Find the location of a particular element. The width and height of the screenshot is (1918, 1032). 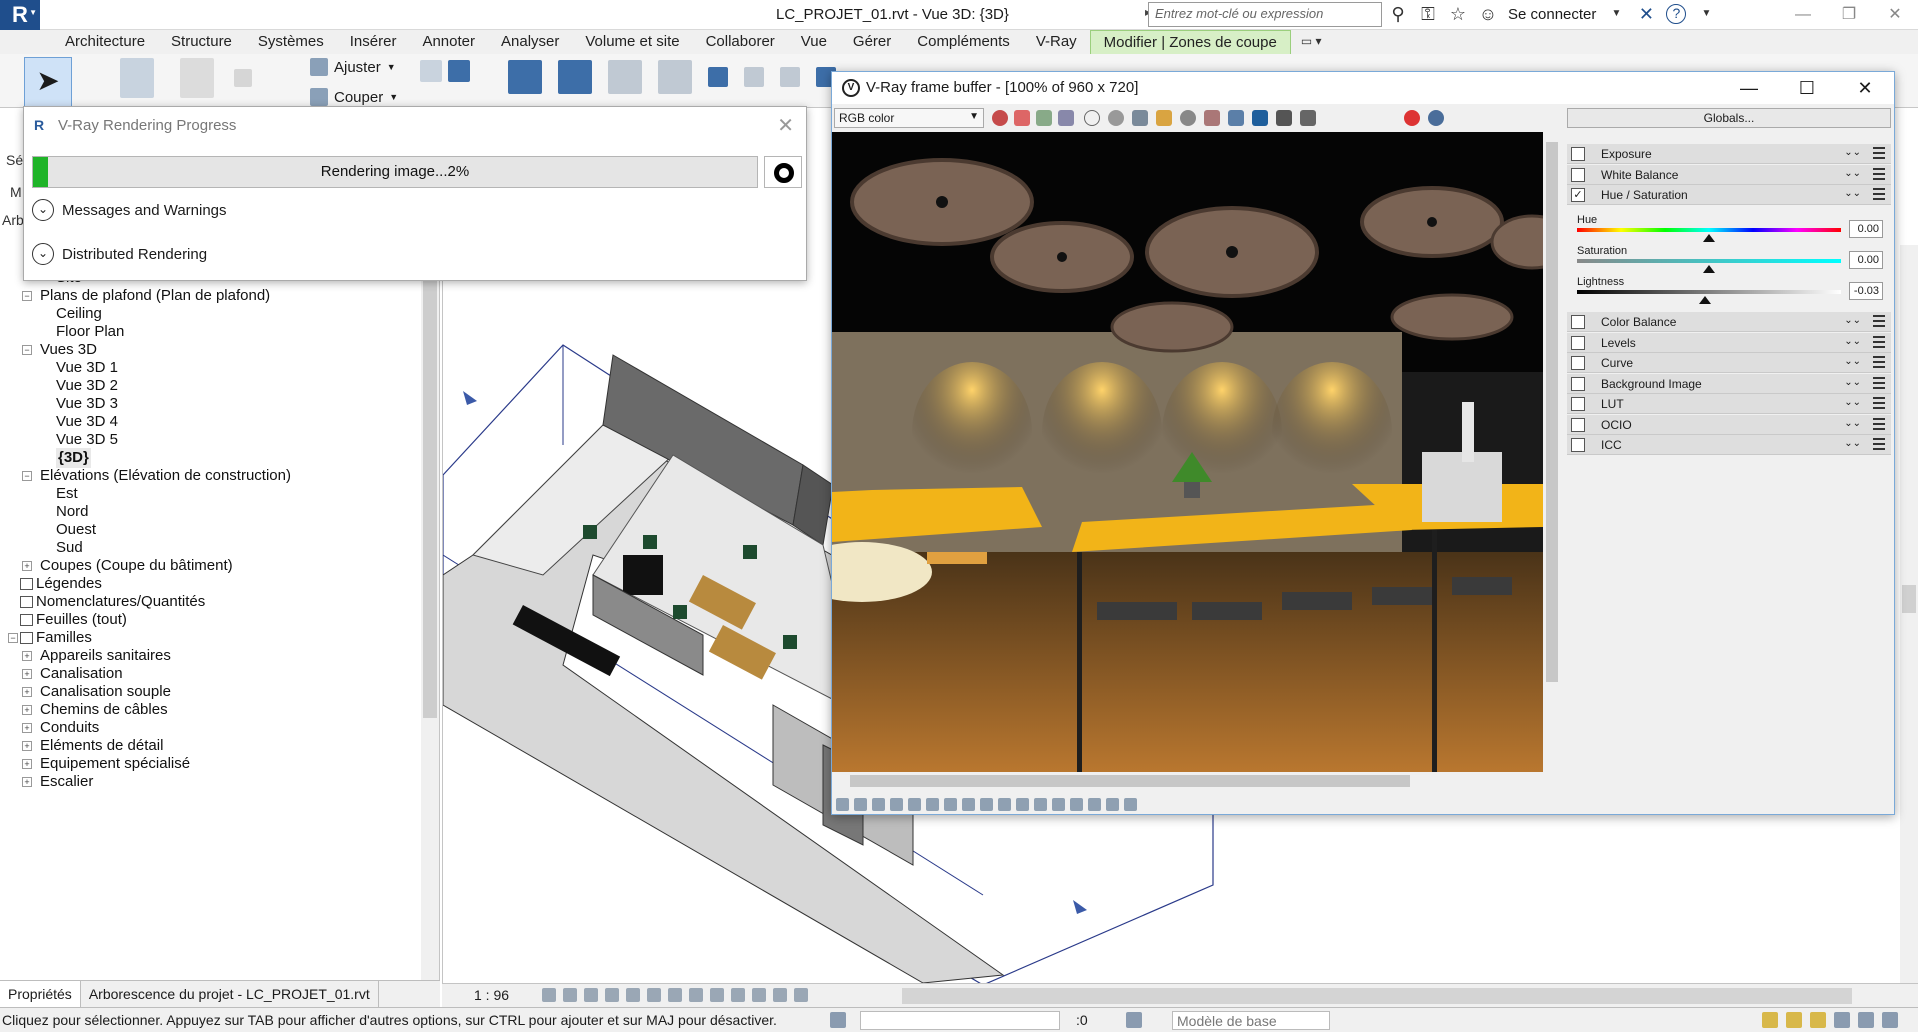

tree-item: Appareils sanitaires is located at coordinates (105, 656).